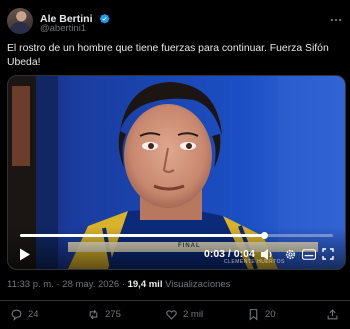 Image resolution: width=350 pixels, height=329 pixels. Describe the element at coordinates (20, 21) in the screenshot. I see `avatar` at that location.